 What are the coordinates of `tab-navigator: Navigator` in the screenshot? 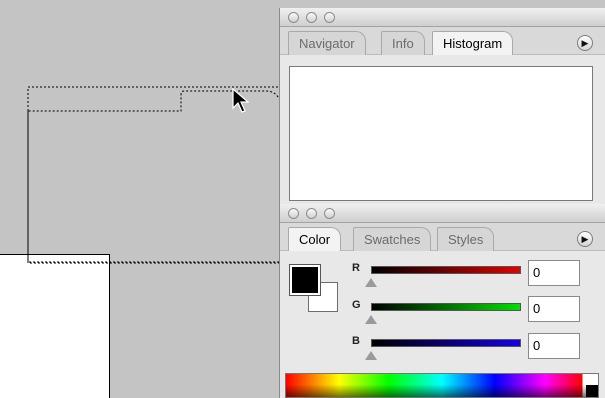 It's located at (327, 43).